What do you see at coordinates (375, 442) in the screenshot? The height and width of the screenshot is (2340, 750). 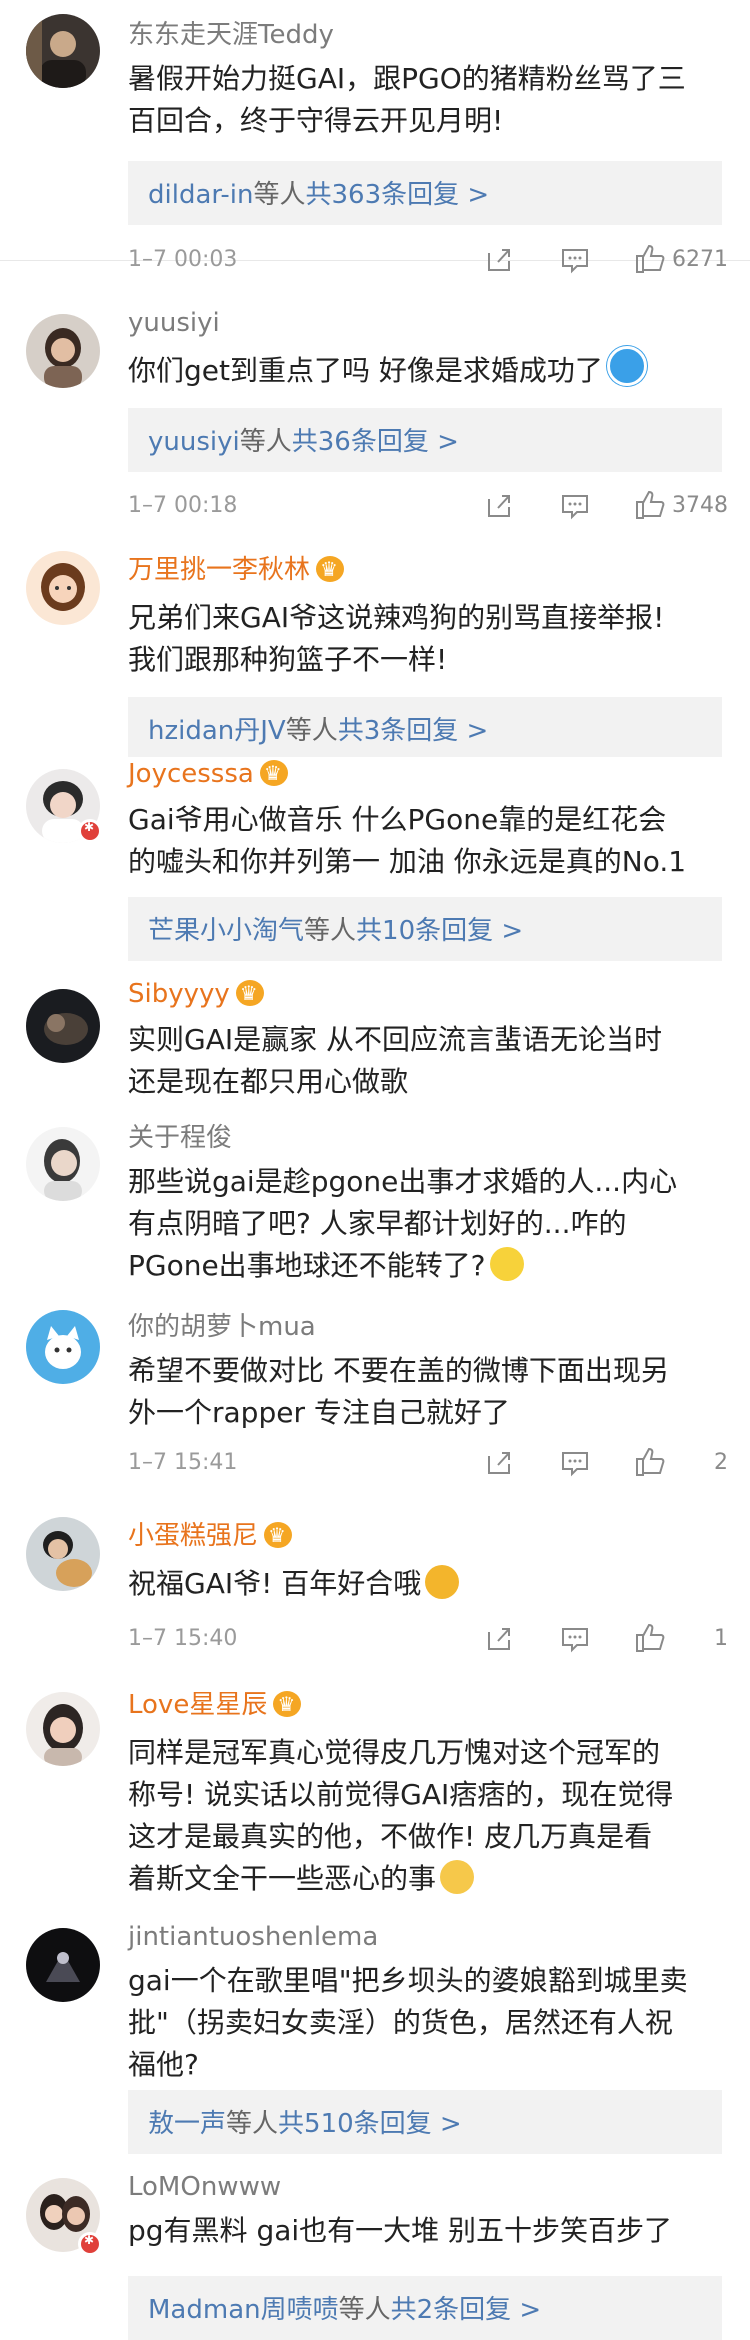 I see `reply-count-link: 共36条回复 >` at bounding box center [375, 442].